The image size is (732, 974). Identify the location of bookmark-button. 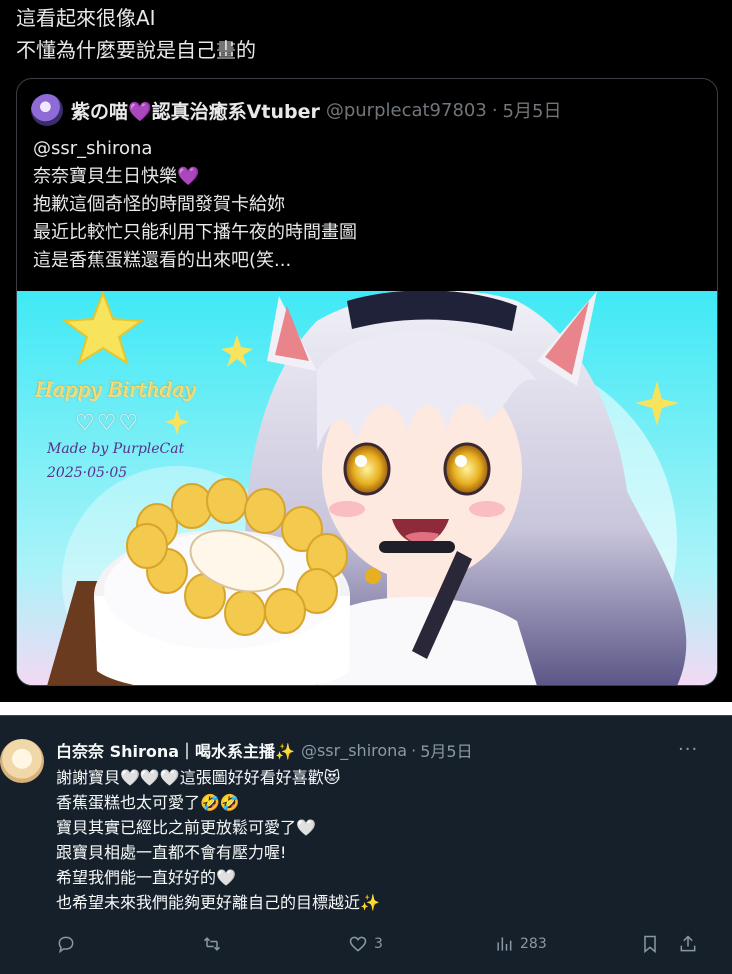
(650, 944).